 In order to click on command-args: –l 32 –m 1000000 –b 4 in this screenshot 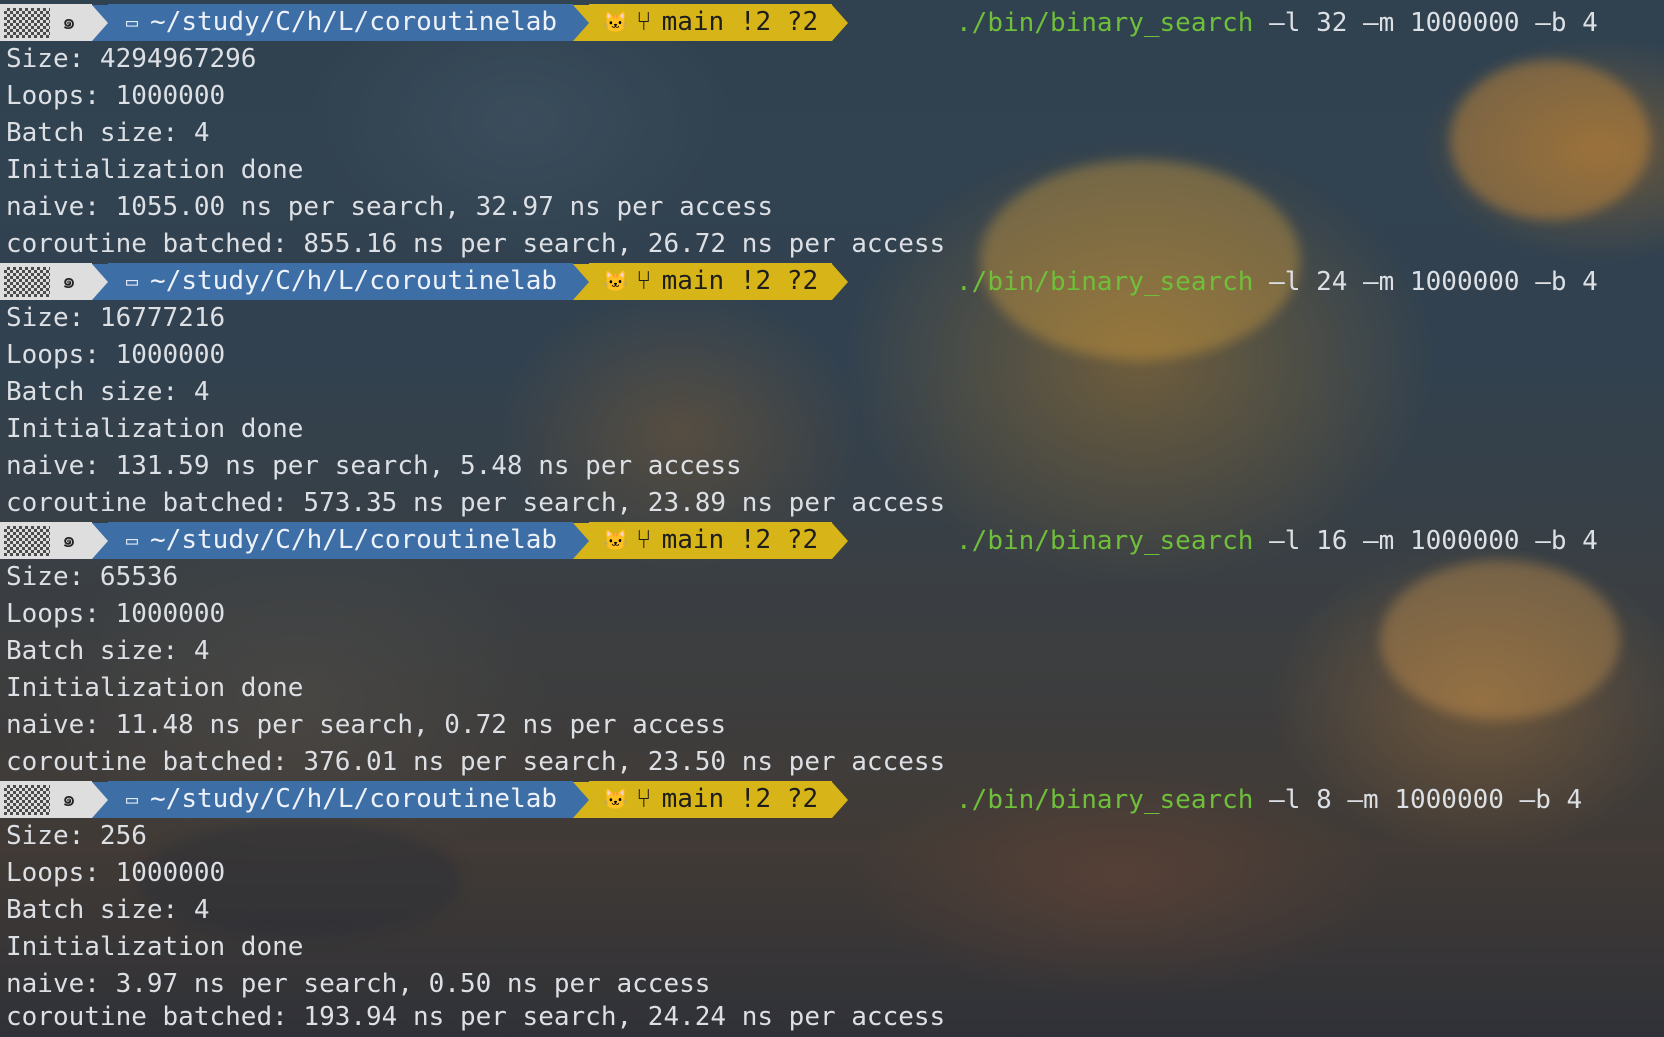, I will do `click(1425, 22)`.